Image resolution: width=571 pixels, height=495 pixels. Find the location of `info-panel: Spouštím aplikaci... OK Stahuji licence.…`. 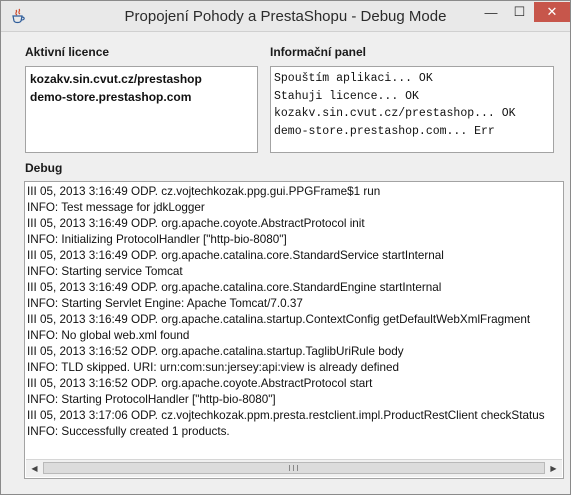

info-panel: Spouštím aplikaci... OK Stahuji licence.… is located at coordinates (412, 109).